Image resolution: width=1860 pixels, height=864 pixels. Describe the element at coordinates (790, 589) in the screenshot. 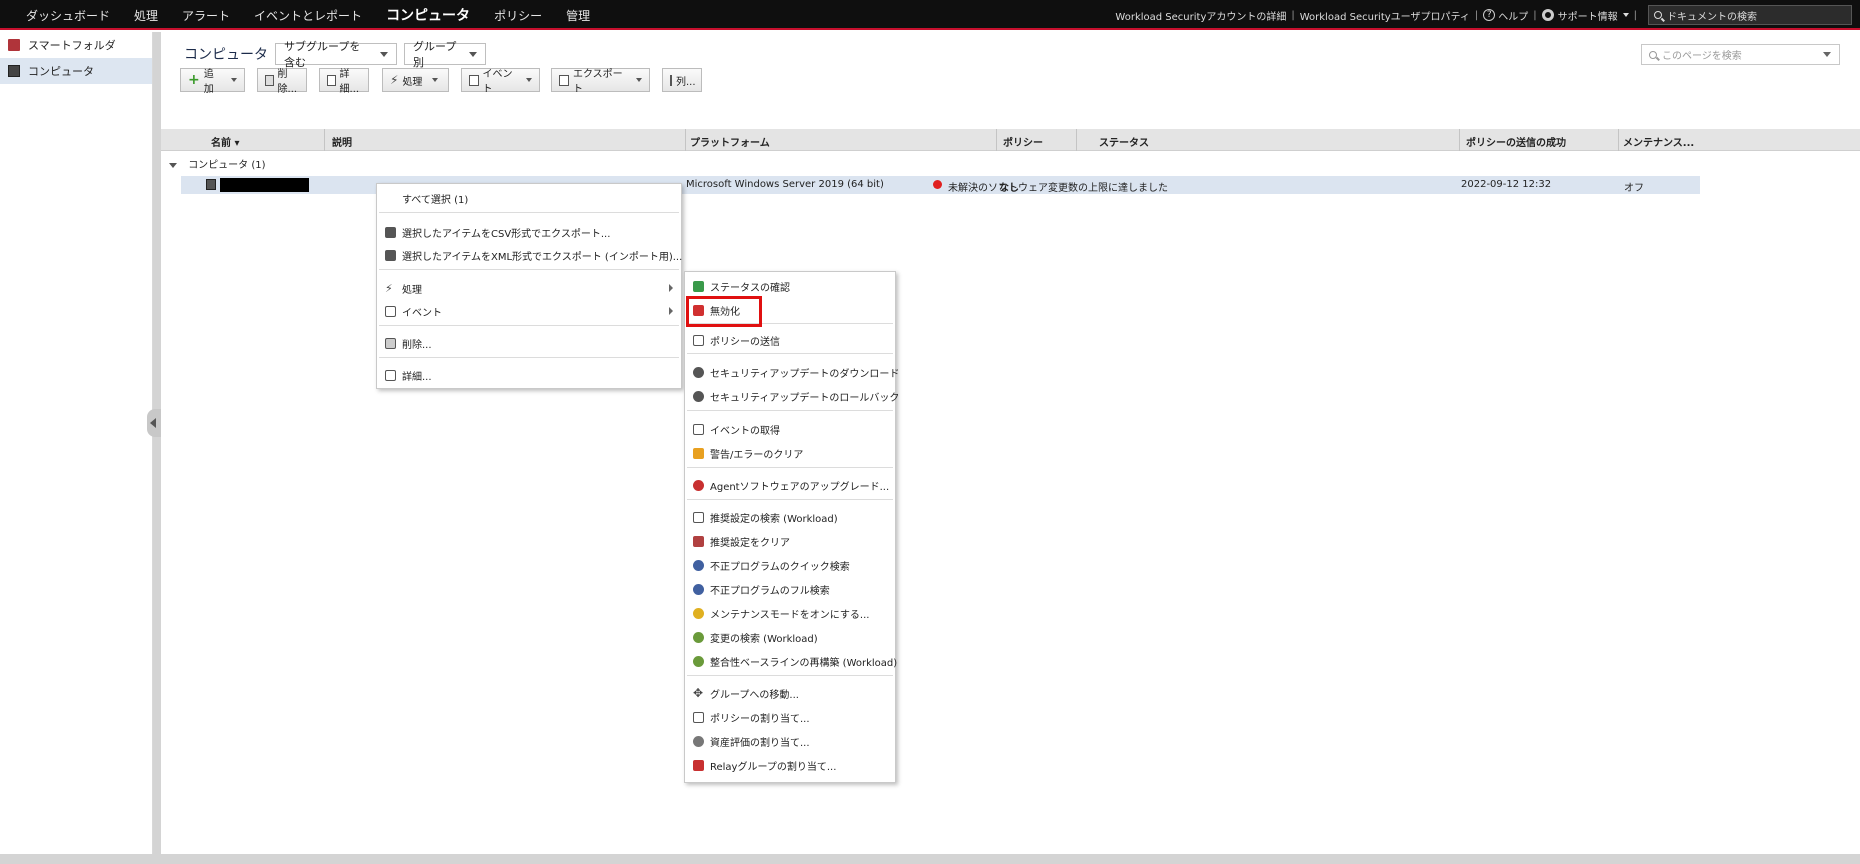

I see `submenu-item-full-malware-scan: 不正プログラムのフル検索` at that location.